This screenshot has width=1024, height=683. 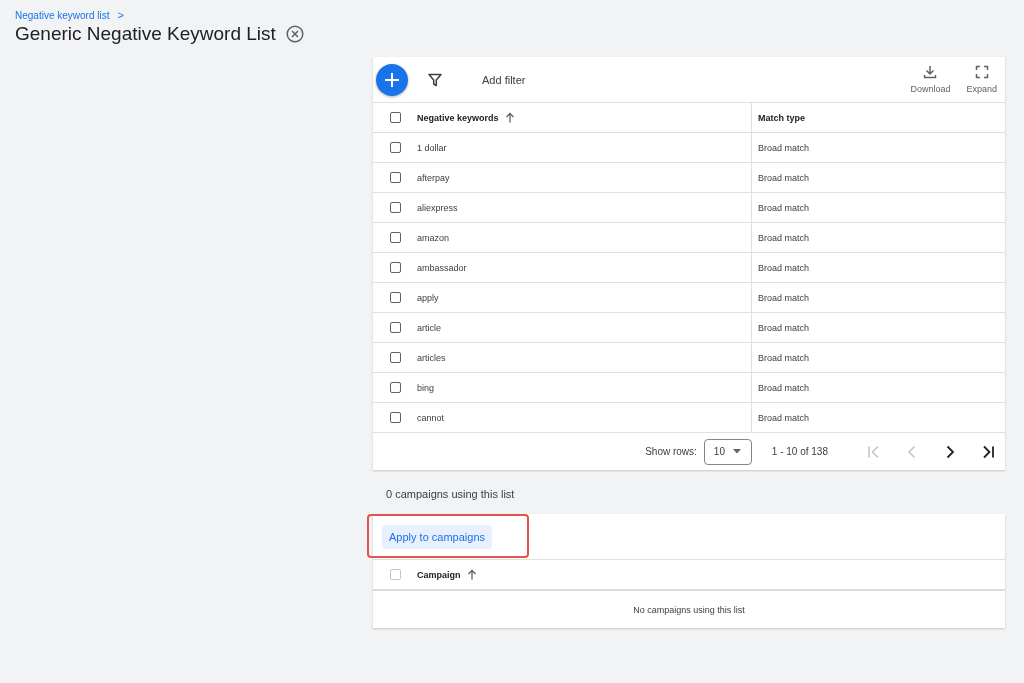 I want to click on page-range: 1 - 10 of 138, so click(x=799, y=451).